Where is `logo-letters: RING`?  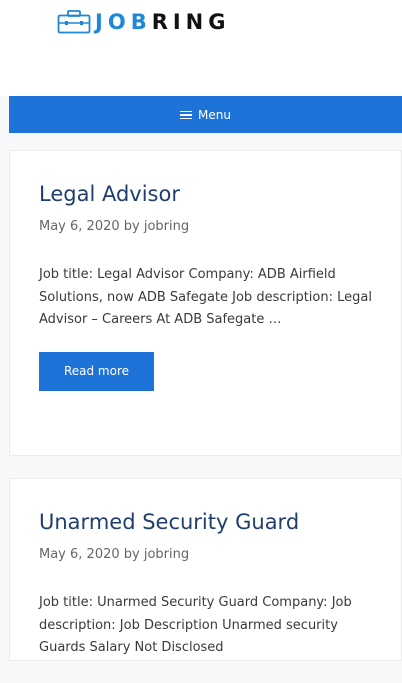 logo-letters: RING is located at coordinates (191, 22).